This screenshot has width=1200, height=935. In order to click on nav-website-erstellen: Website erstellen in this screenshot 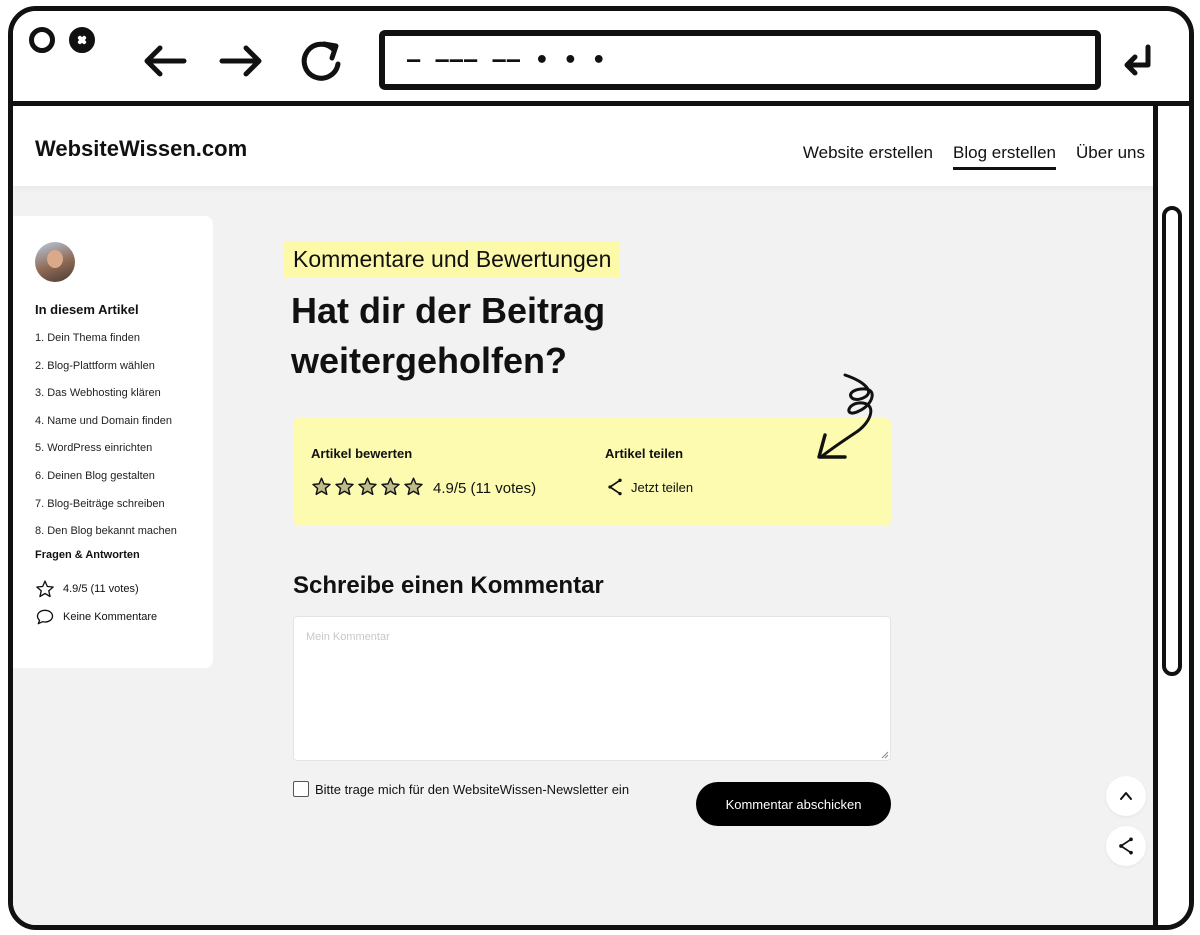, I will do `click(868, 156)`.